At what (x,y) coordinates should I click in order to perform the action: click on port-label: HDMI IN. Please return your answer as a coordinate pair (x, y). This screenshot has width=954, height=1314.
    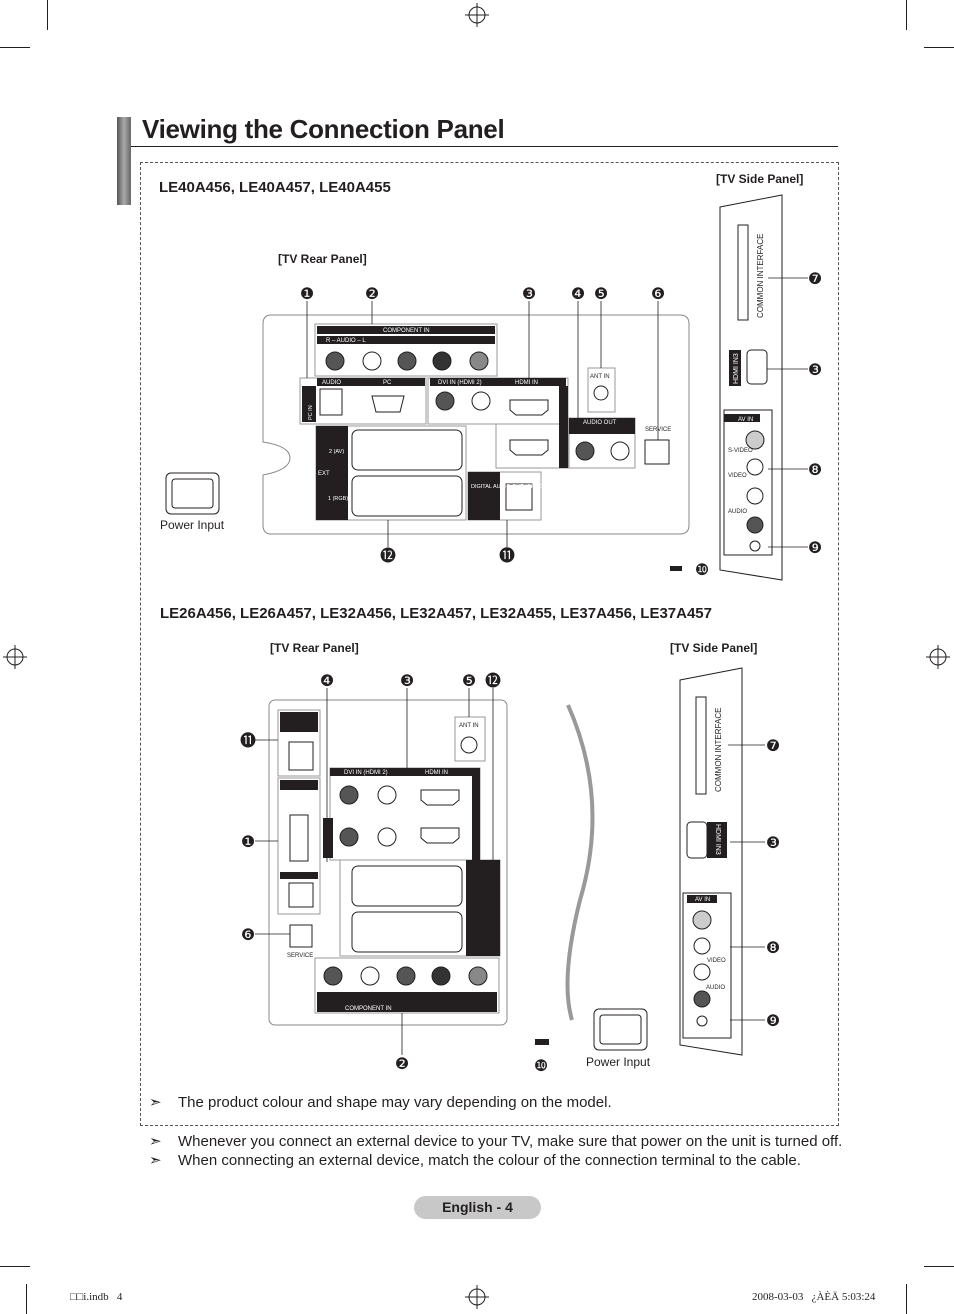
    Looking at the image, I should click on (436, 773).